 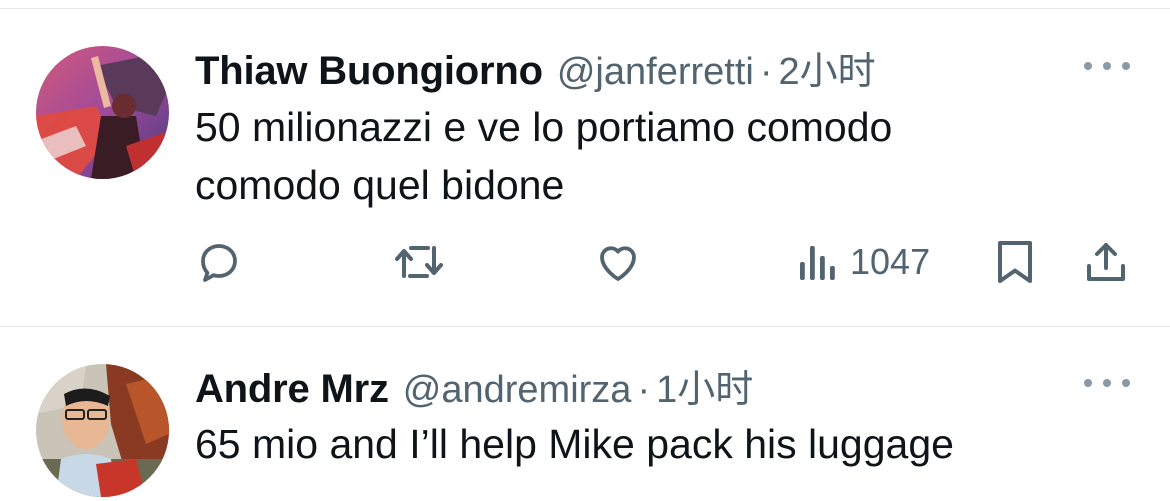 What do you see at coordinates (544, 127) in the screenshot?
I see `tweet-text-line: 50 milionazzi e ve lo portiamo comodo` at bounding box center [544, 127].